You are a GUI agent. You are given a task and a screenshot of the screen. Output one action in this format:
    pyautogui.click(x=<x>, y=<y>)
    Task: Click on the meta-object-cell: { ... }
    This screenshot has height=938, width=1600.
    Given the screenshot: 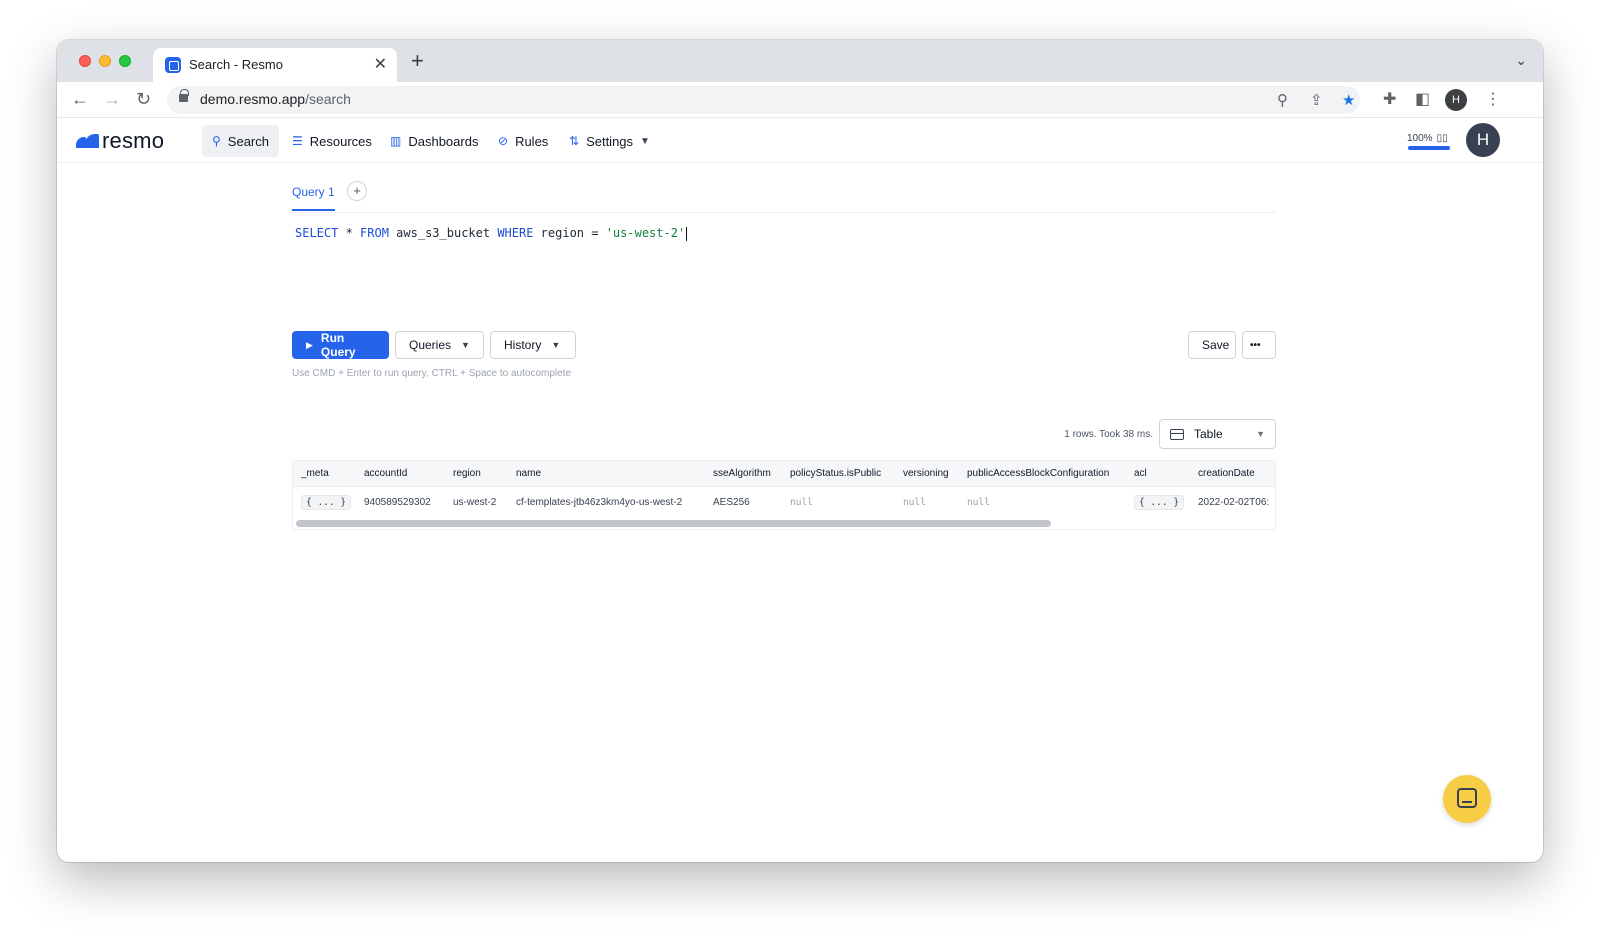 What is the action you would take?
    pyautogui.click(x=326, y=502)
    